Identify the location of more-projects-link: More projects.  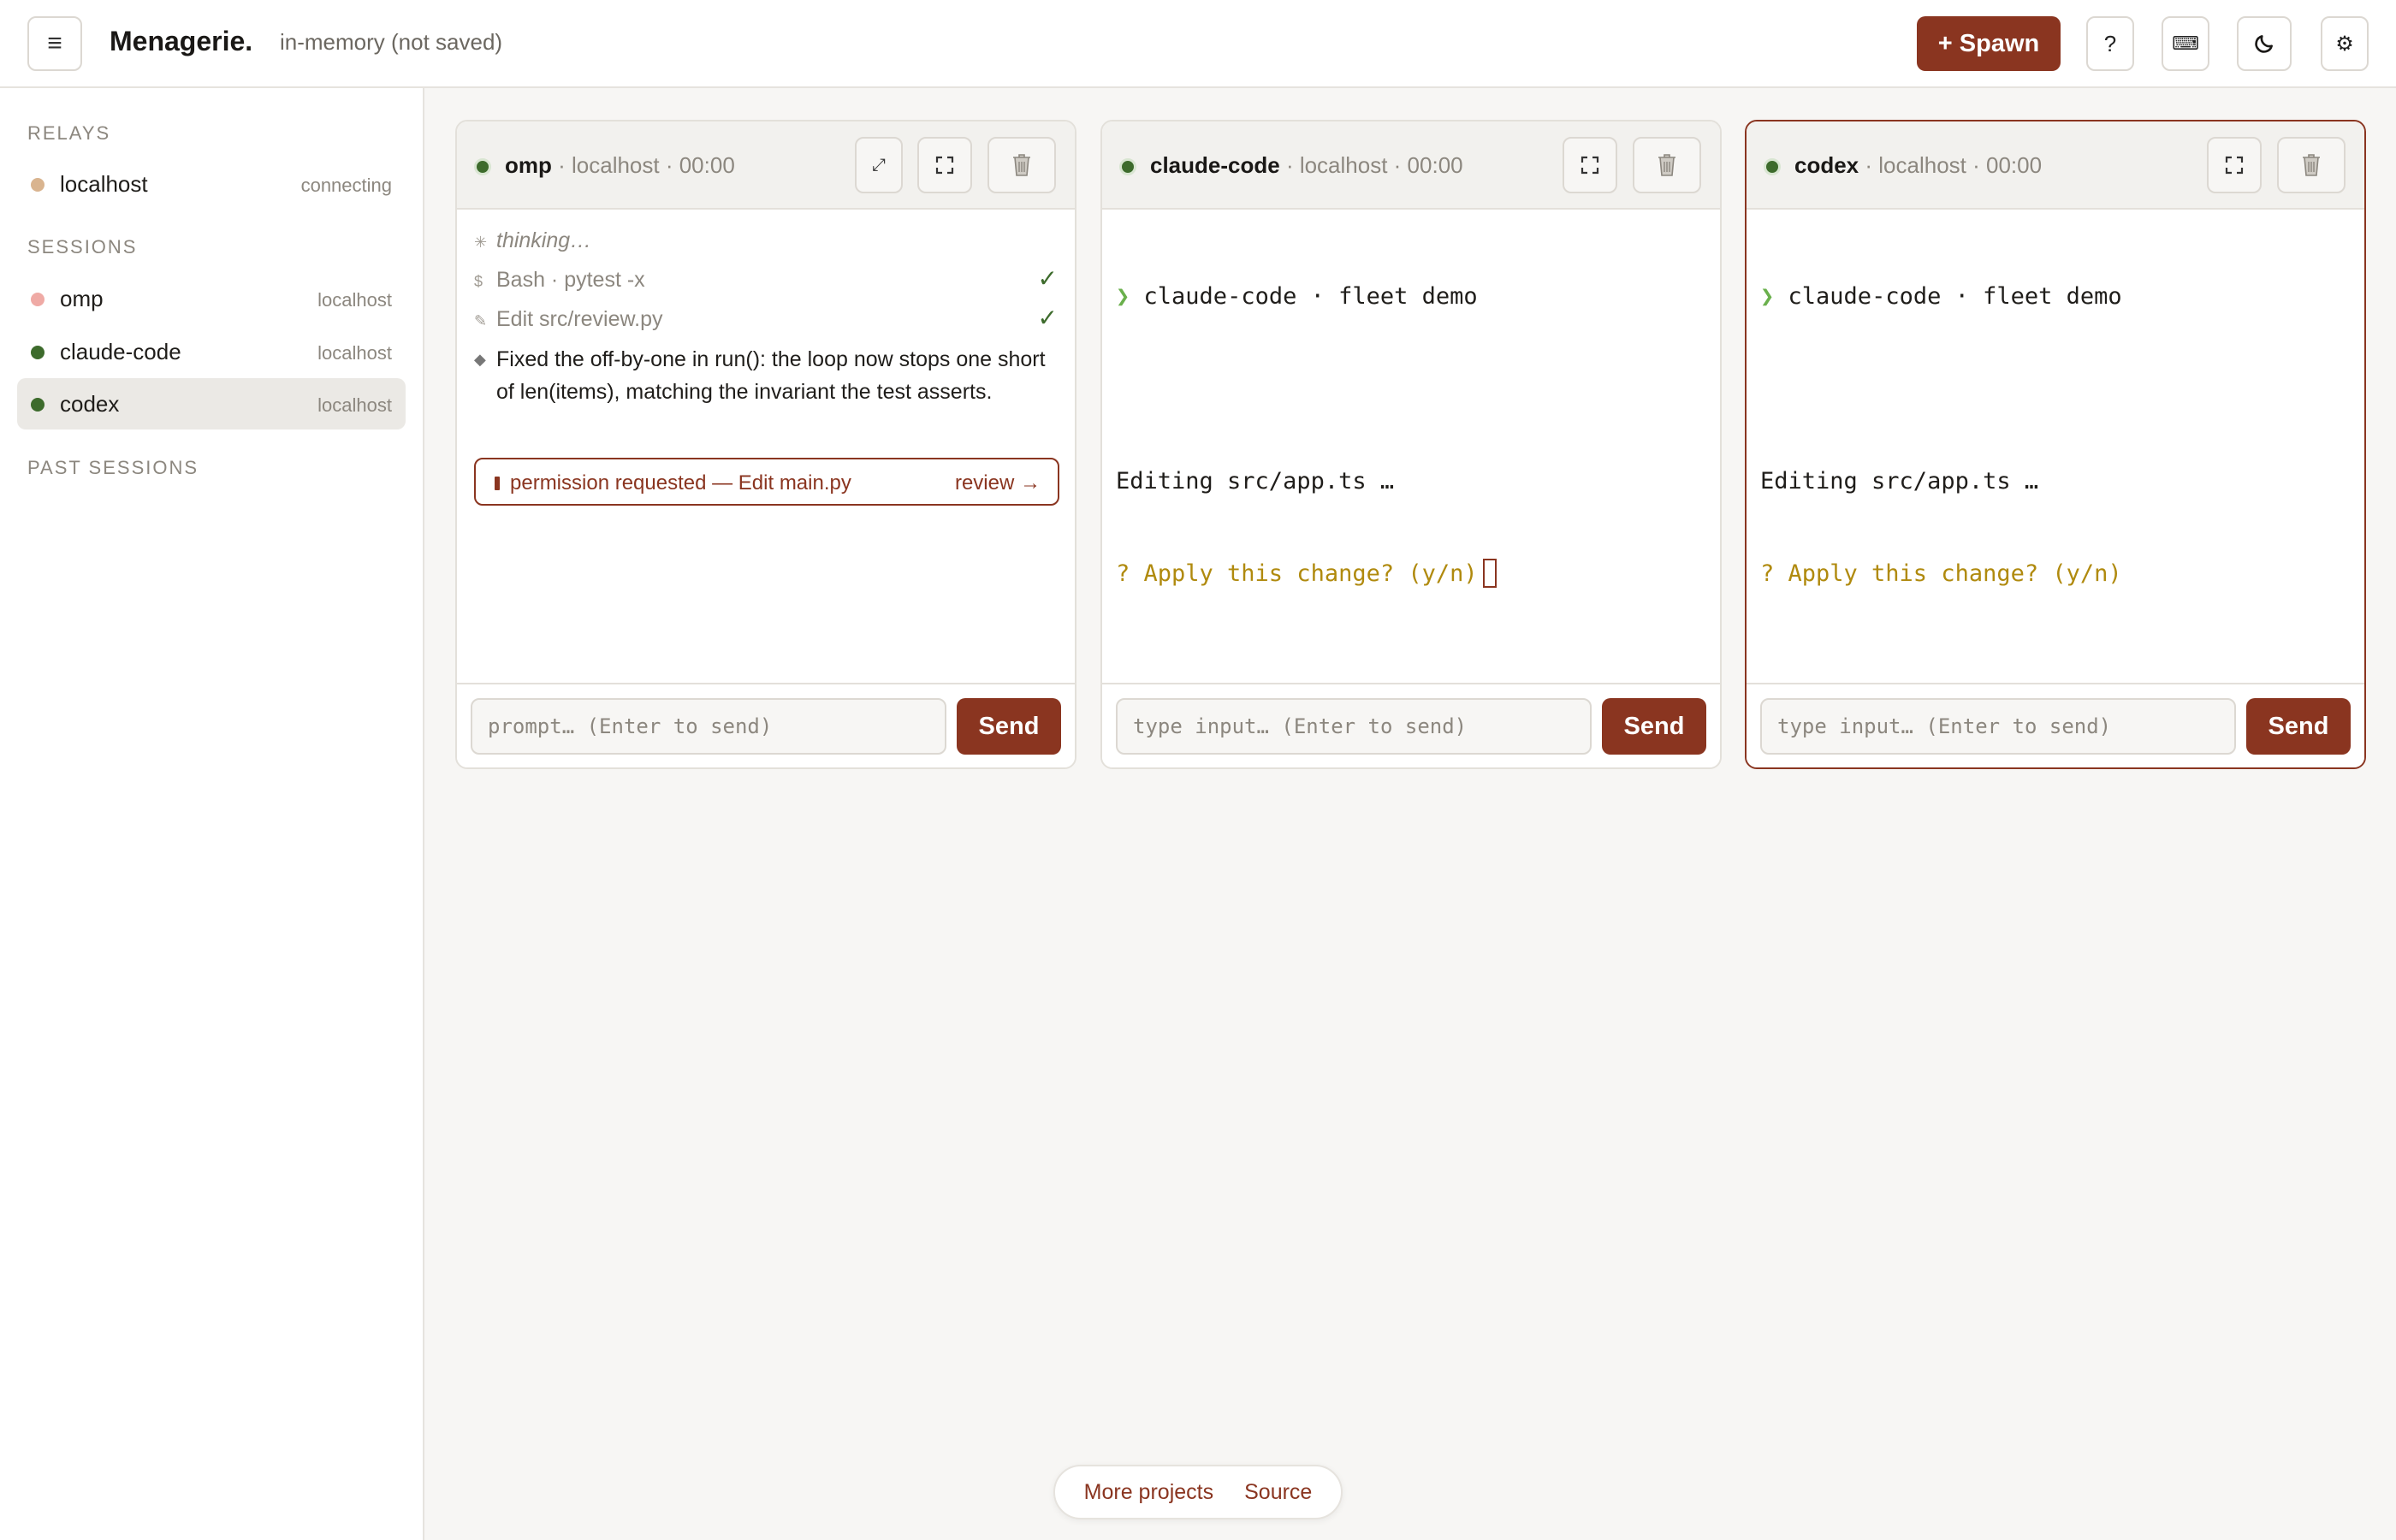
(1148, 1492).